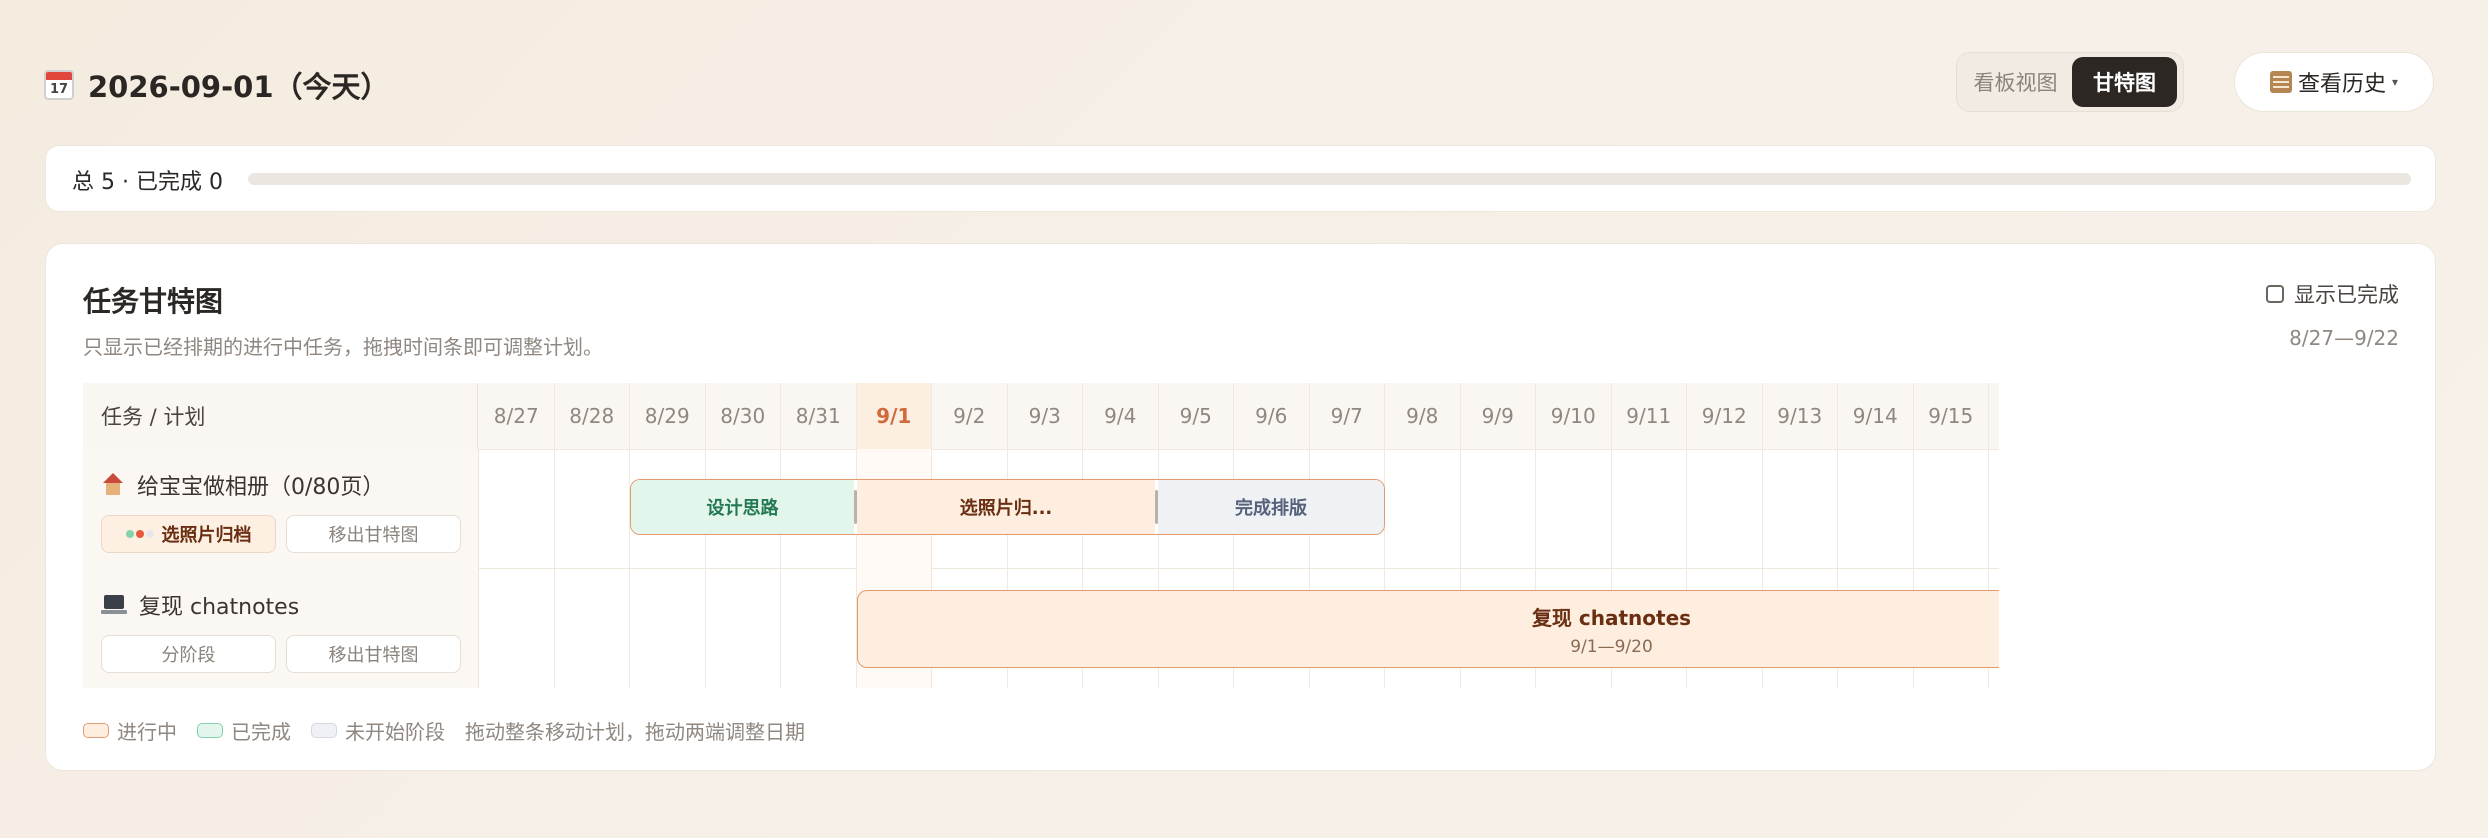 The width and height of the screenshot is (2488, 838). What do you see at coordinates (1423, 416) in the screenshot?
I see `date-header-cell: 9/8` at bounding box center [1423, 416].